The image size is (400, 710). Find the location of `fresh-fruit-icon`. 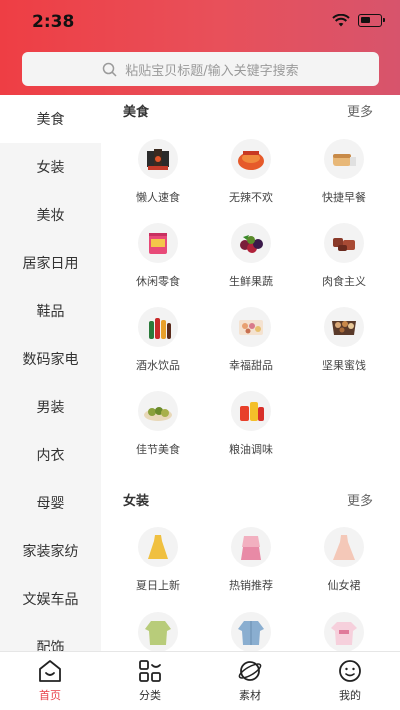

fresh-fruit-icon is located at coordinates (251, 243).